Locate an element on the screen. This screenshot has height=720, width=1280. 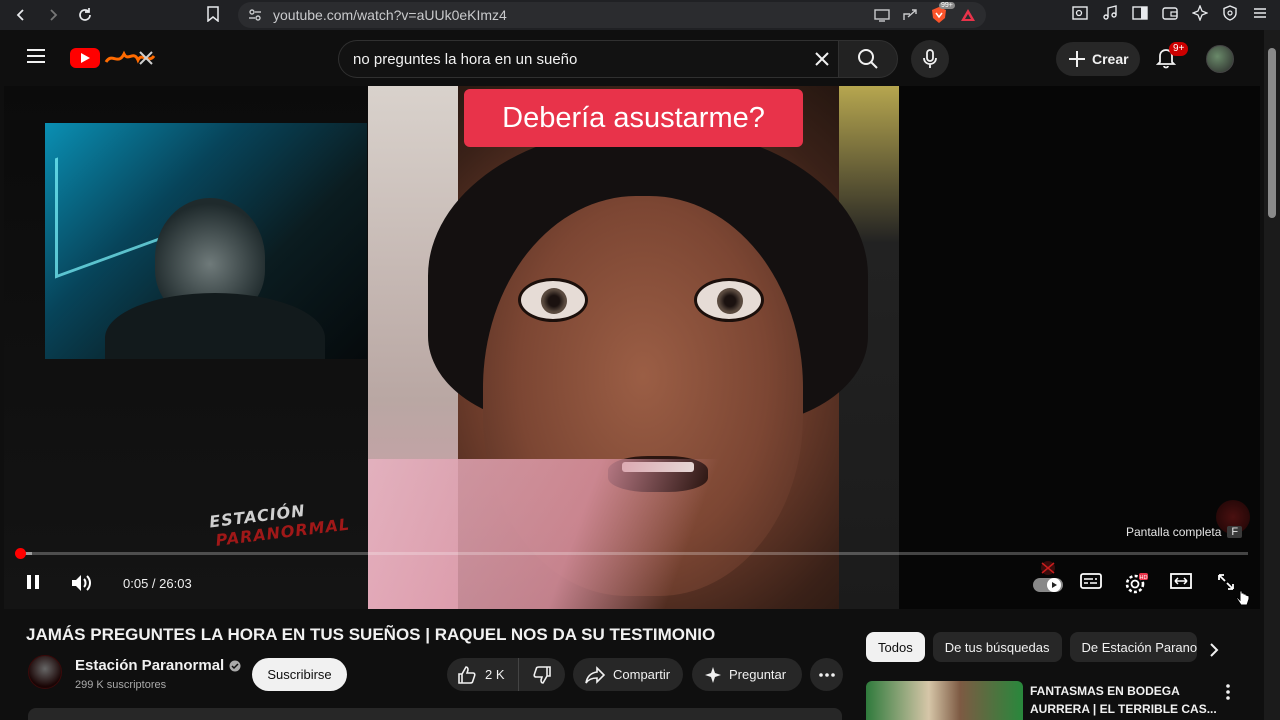
page-scrollbar is located at coordinates (1272, 375).